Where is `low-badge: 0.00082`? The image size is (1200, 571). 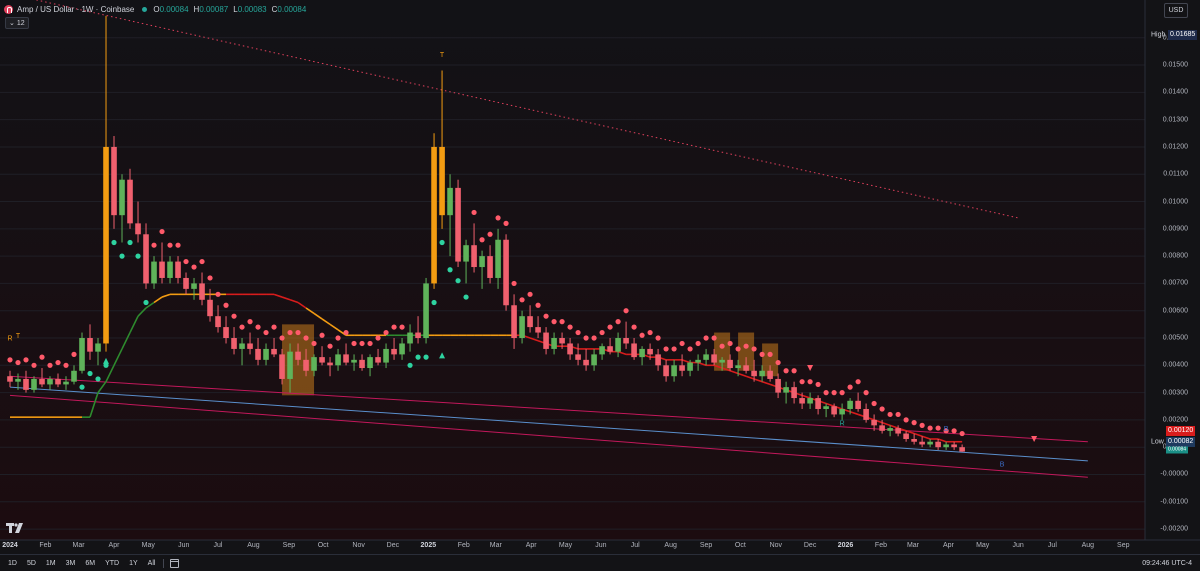
low-badge: 0.00082 is located at coordinates (1181, 442).